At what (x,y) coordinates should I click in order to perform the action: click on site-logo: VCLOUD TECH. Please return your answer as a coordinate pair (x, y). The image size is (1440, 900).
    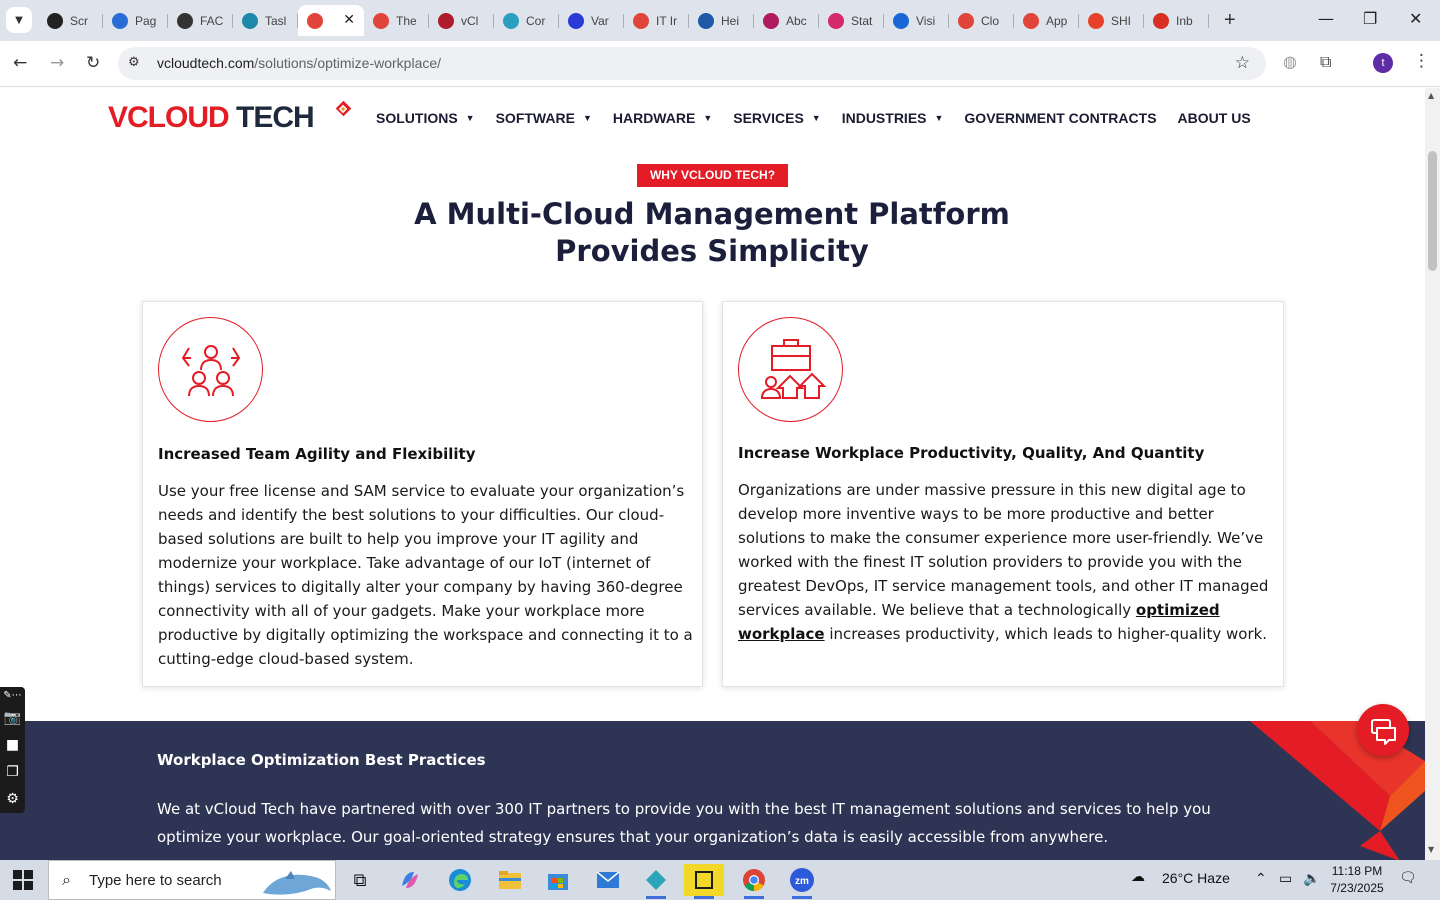
    Looking at the image, I should click on (233, 121).